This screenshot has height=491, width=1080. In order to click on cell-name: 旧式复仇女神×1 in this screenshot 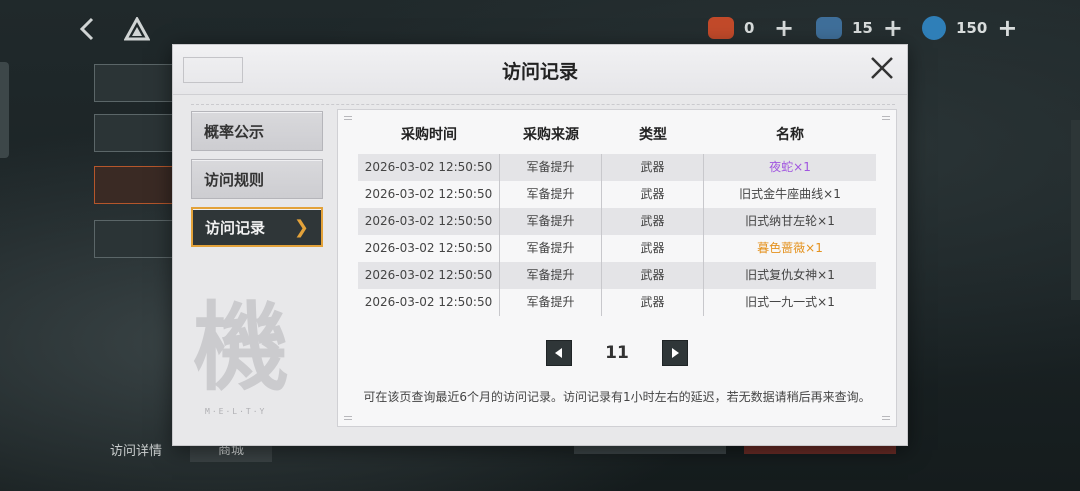, I will do `click(790, 275)`.